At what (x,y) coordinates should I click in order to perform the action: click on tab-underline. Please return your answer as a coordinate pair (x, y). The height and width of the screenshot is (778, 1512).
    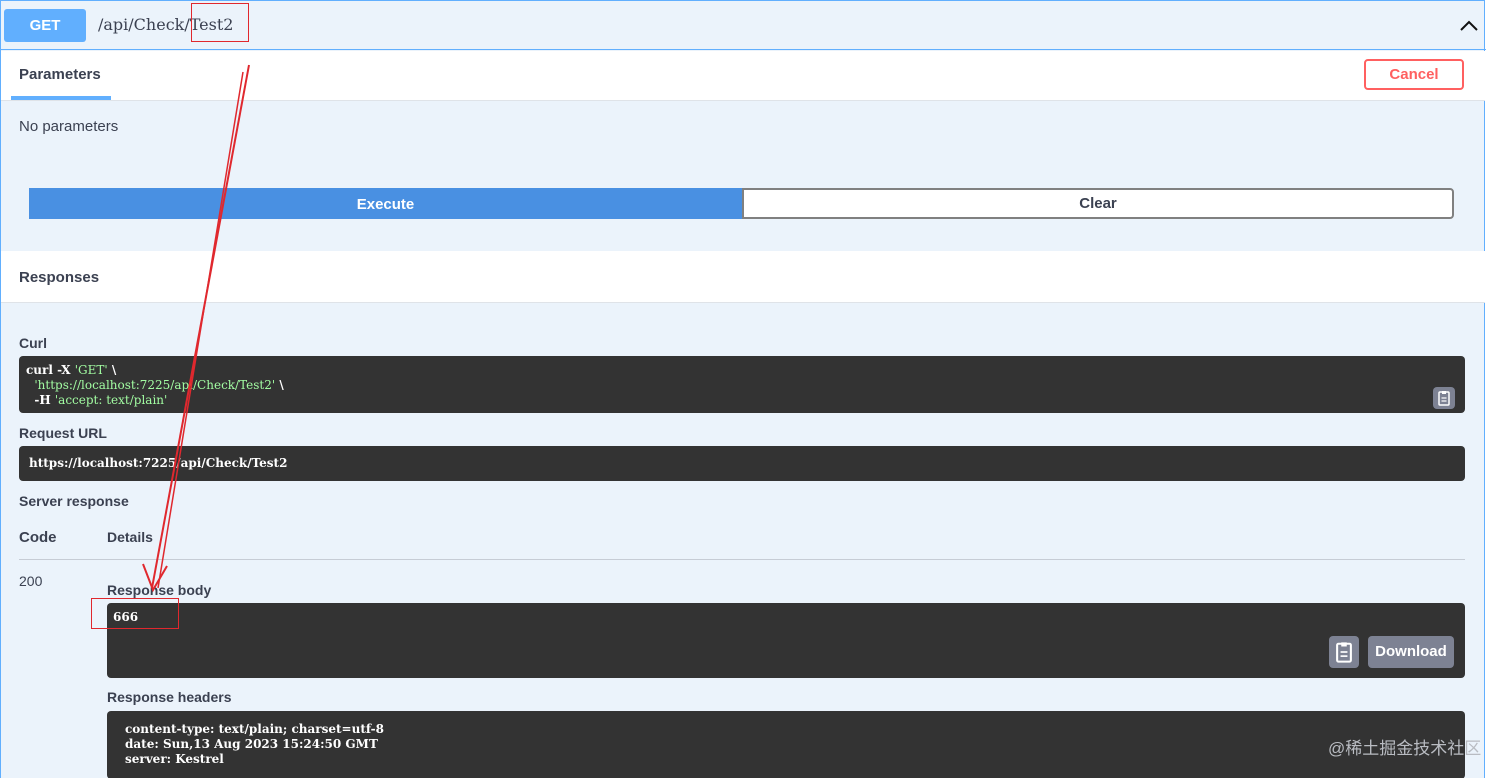
    Looking at the image, I should click on (61, 98).